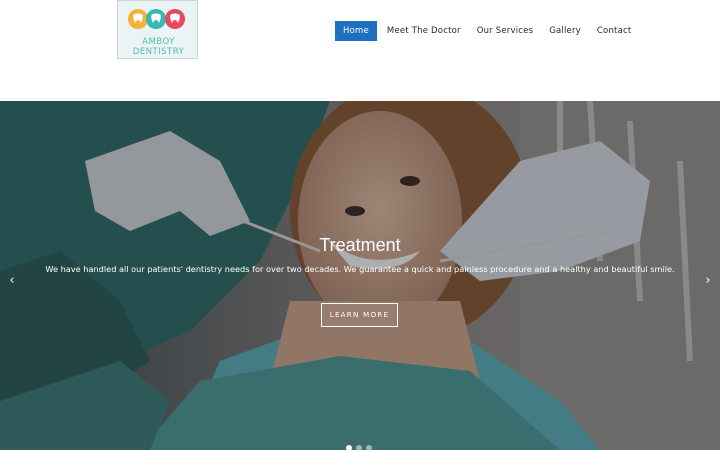  I want to click on learn-more-button: LEARN MORE, so click(359, 315).